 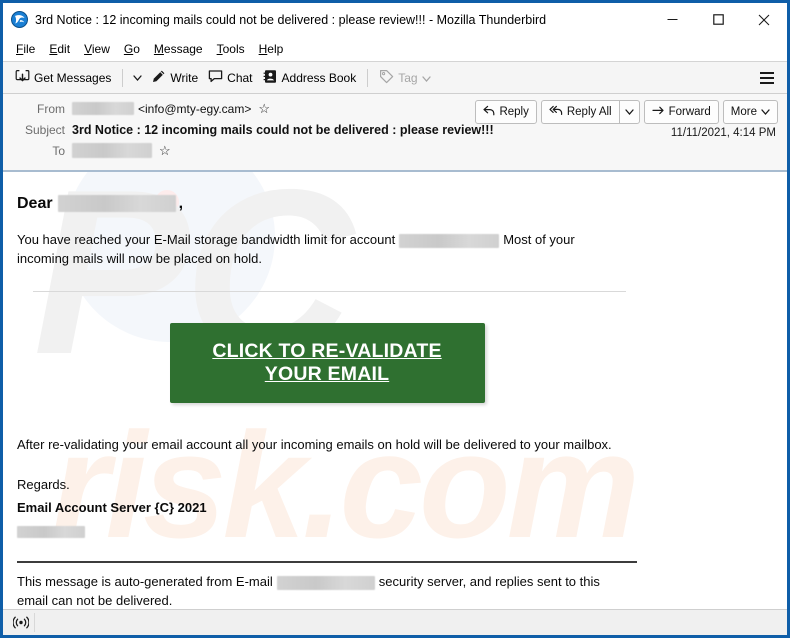 What do you see at coordinates (22, 78) in the screenshot?
I see `get-messages-icon` at bounding box center [22, 78].